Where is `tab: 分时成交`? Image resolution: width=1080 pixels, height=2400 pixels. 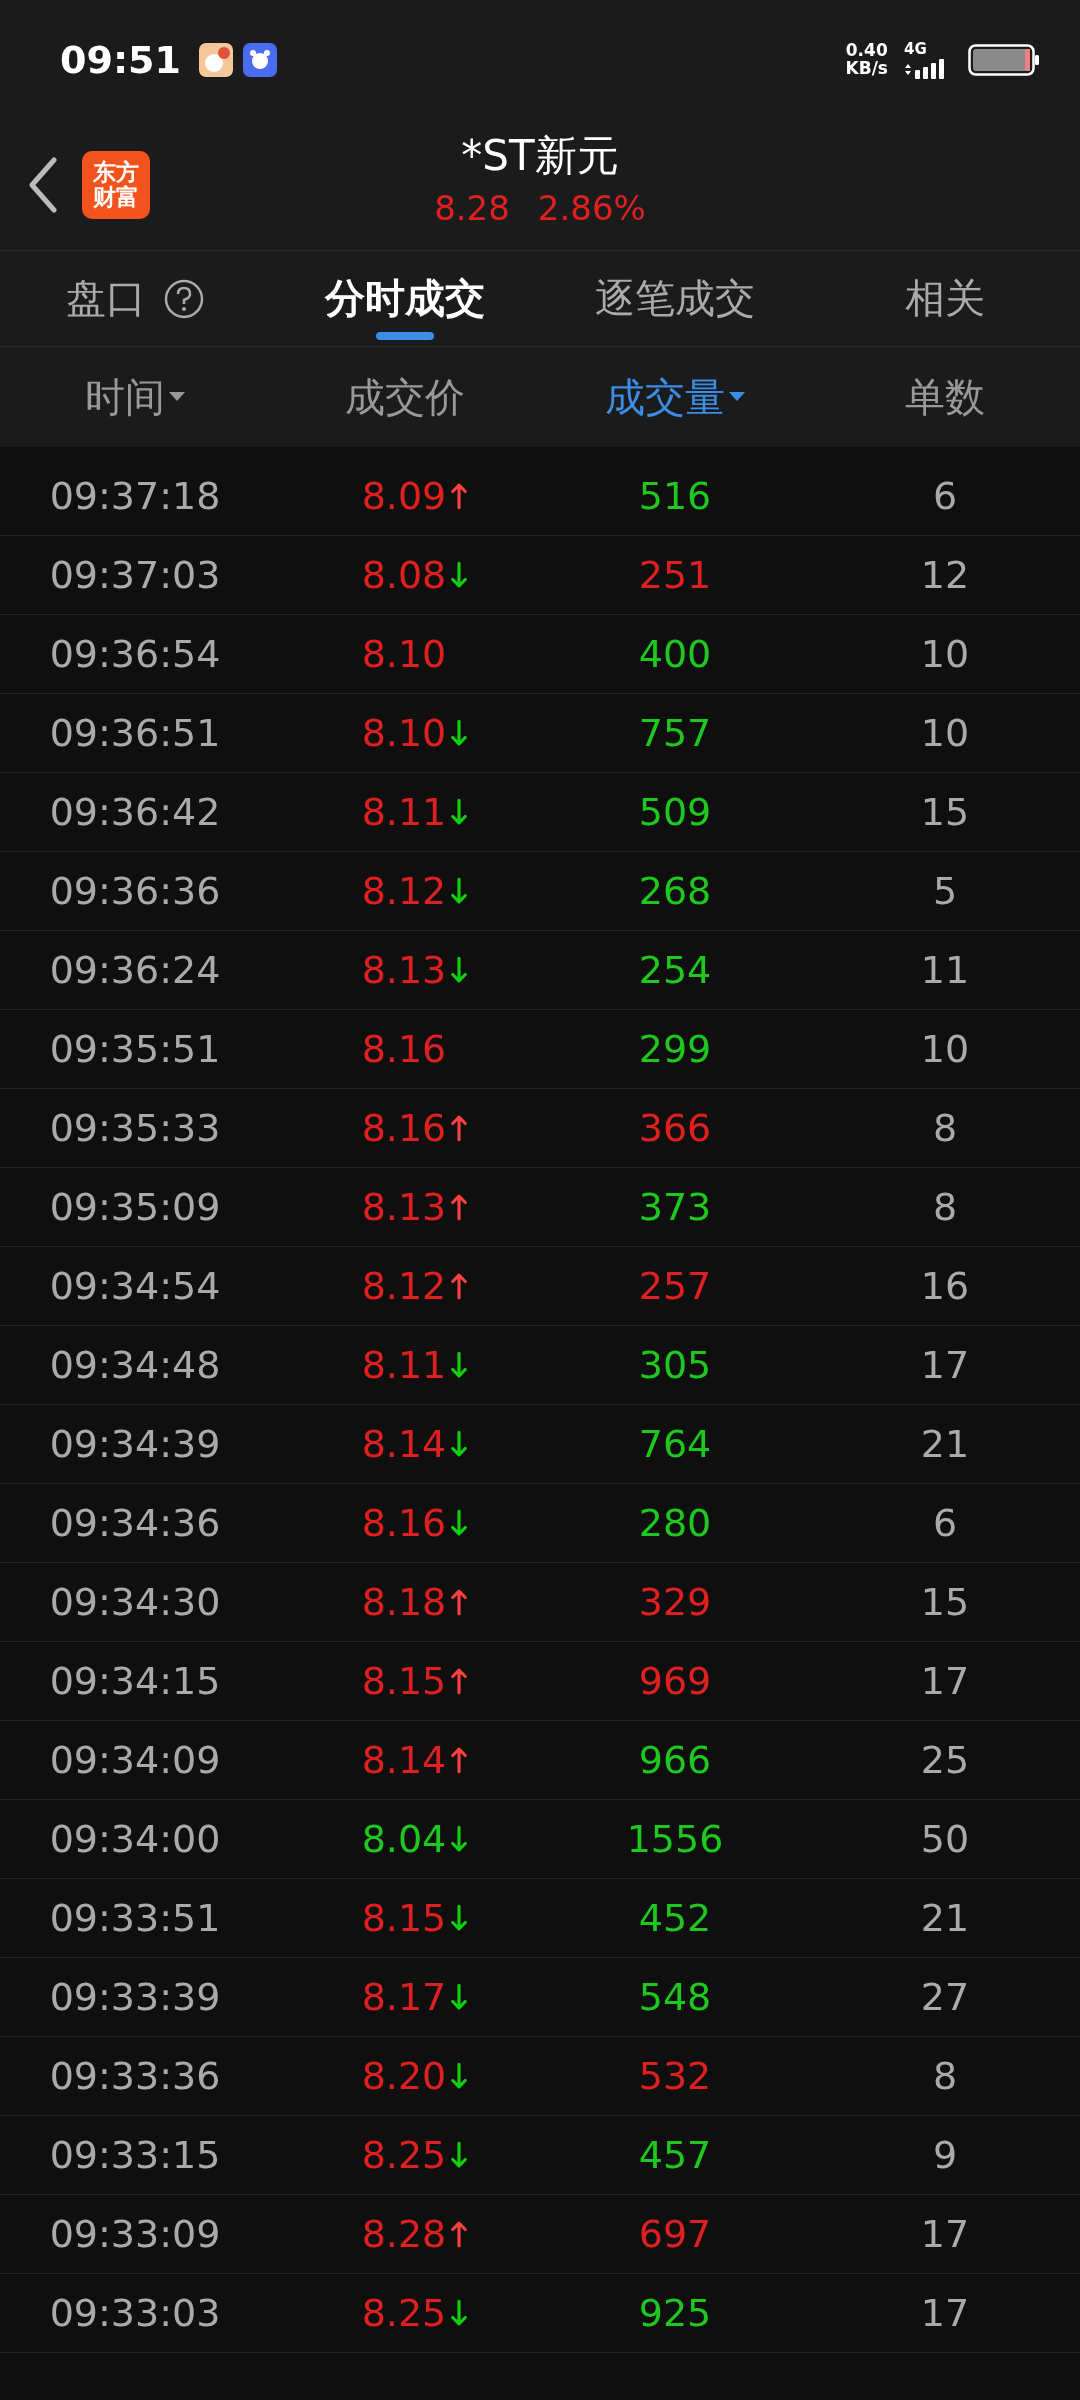
tab: 分时成交 is located at coordinates (405, 298).